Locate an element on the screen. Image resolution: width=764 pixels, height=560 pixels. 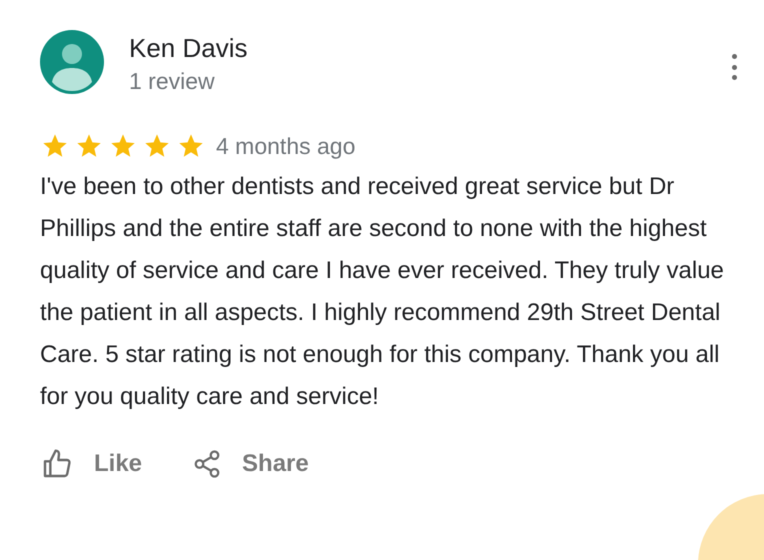
review-time: 4 months ago is located at coordinates (286, 146).